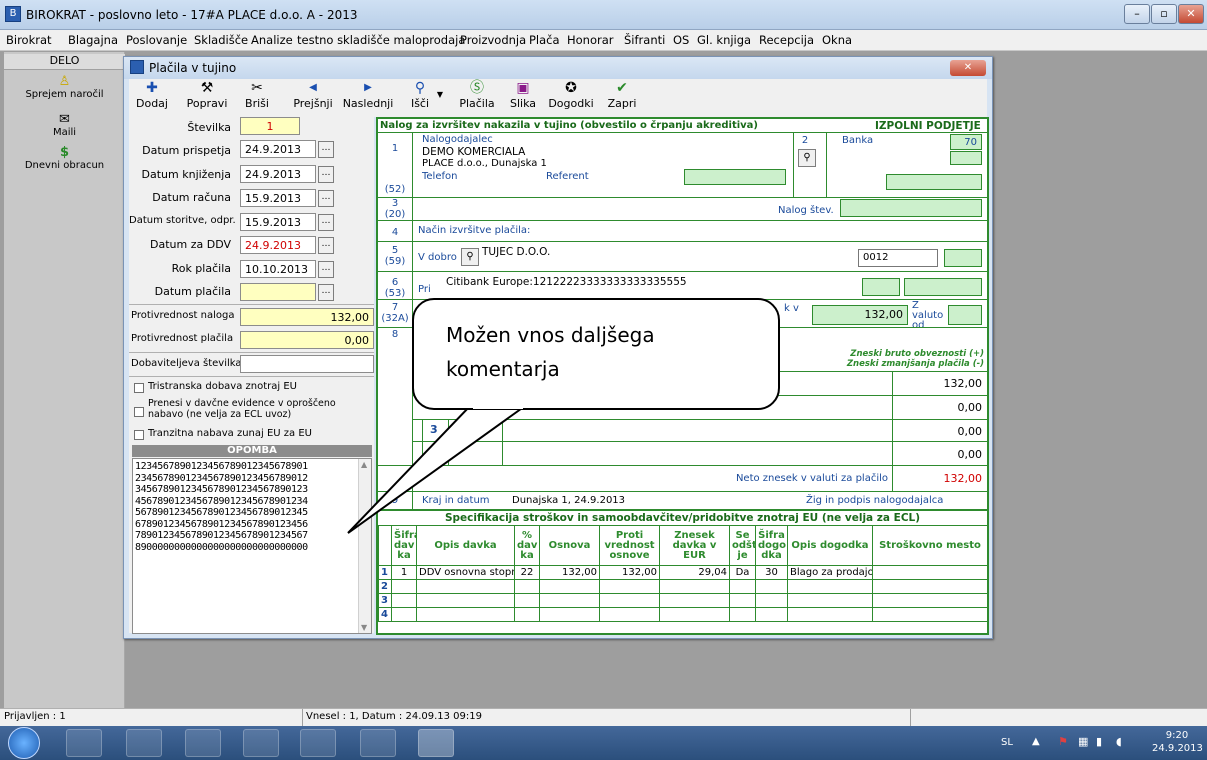 This screenshot has height=760, width=1207. What do you see at coordinates (940, 407) in the screenshot?
I see `amount-2: 0,00` at bounding box center [940, 407].